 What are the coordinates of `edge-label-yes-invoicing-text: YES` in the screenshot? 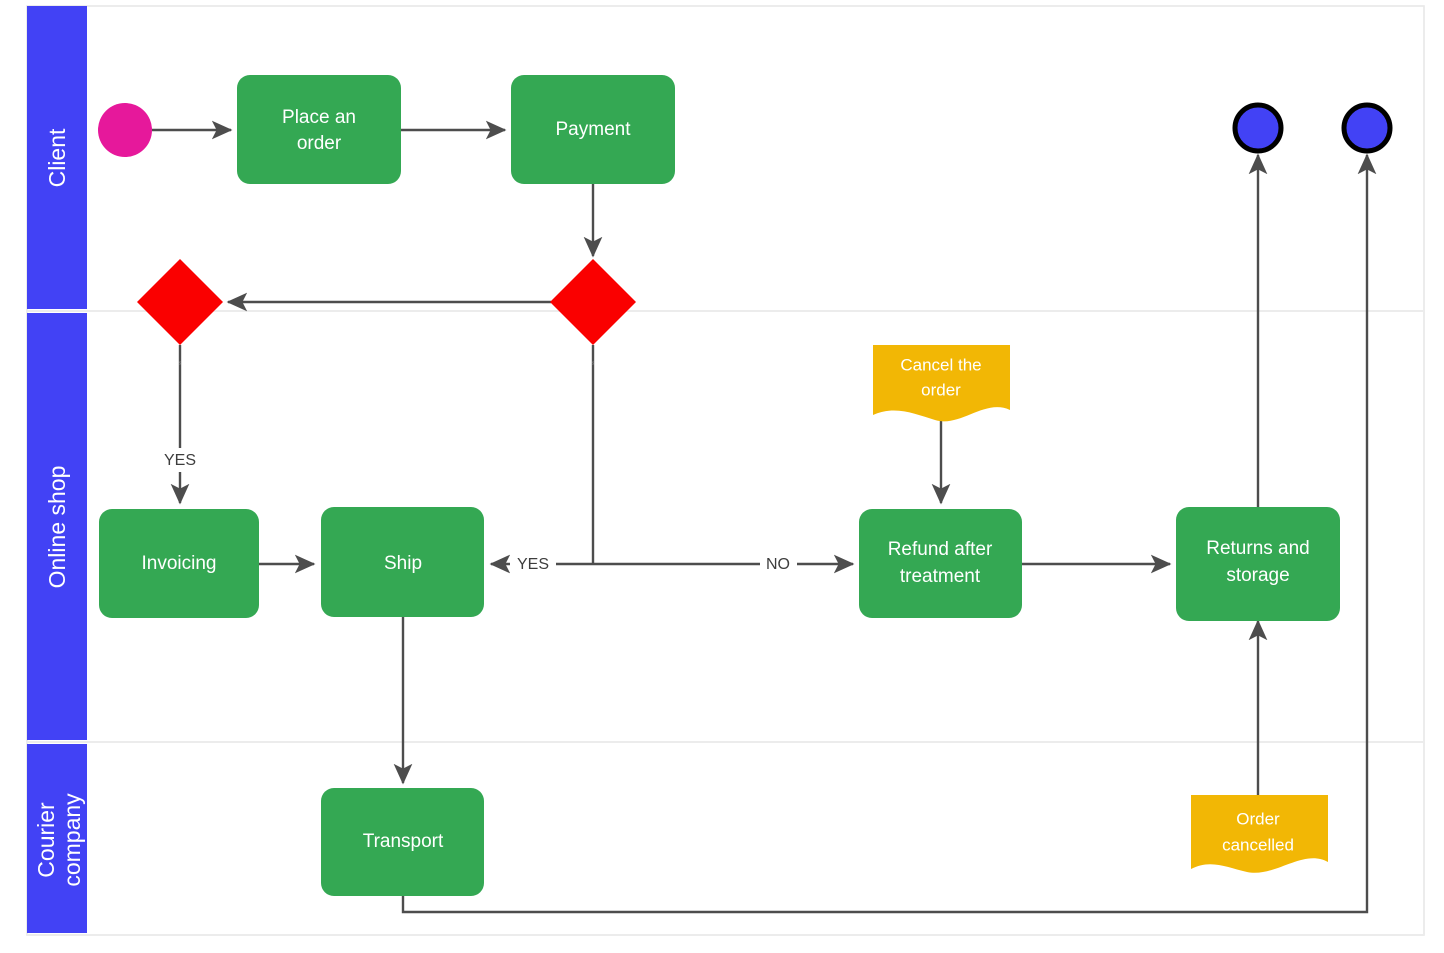 It's located at (180, 460).